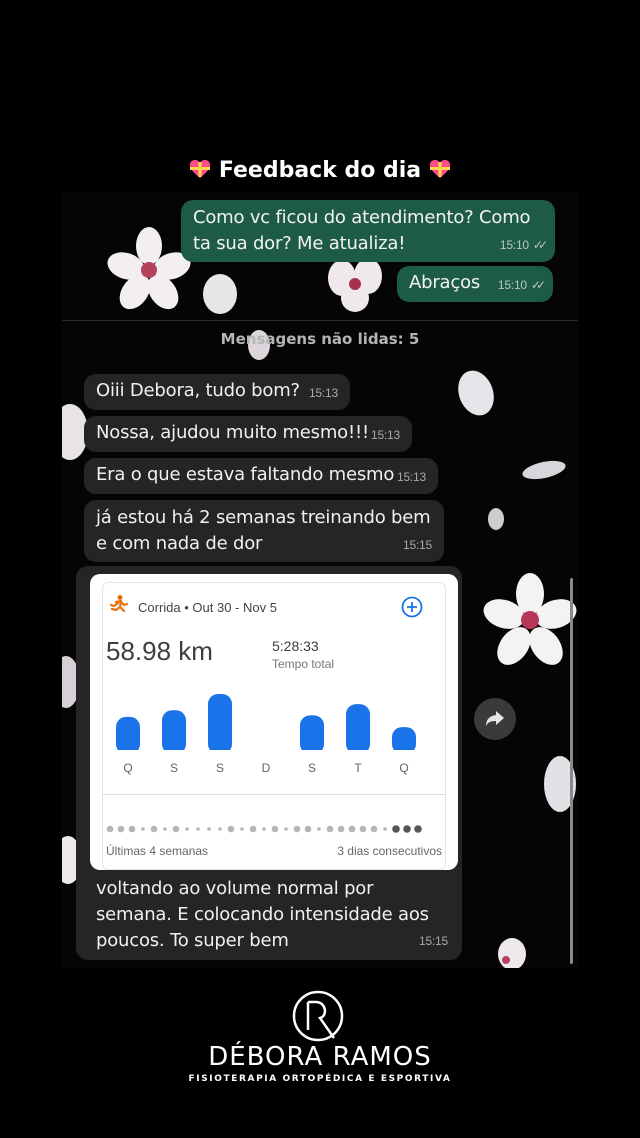 The width and height of the screenshot is (640, 1138). What do you see at coordinates (571, 771) in the screenshot?
I see `scrollbar` at bounding box center [571, 771].